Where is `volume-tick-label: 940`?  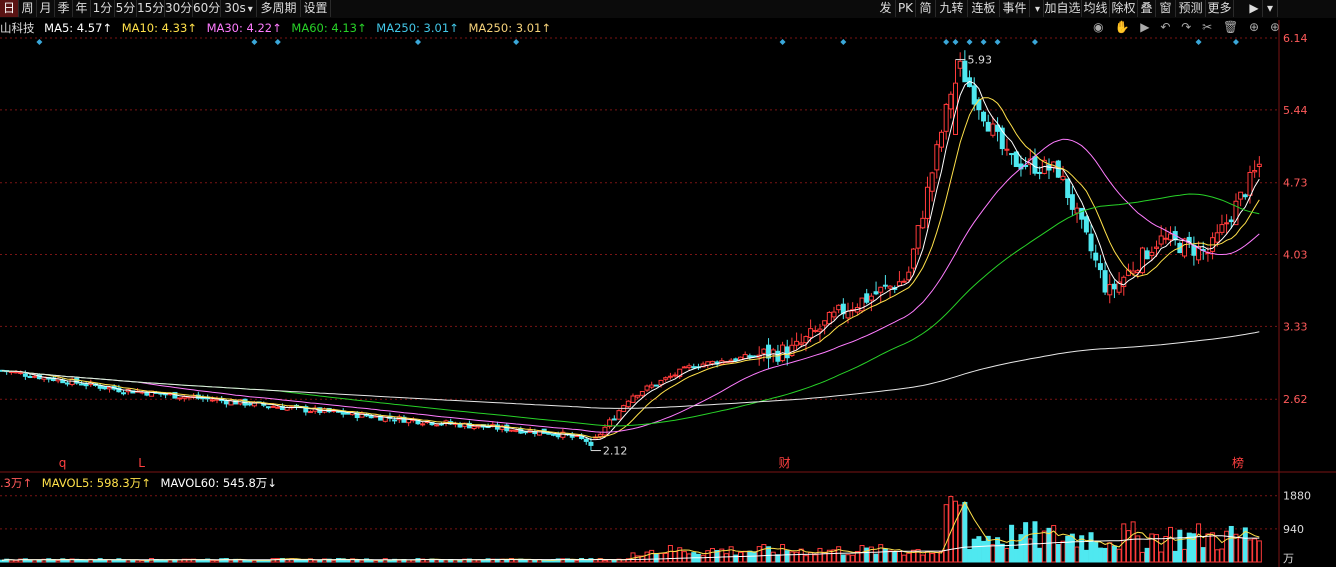
volume-tick-label: 940 is located at coordinates (1293, 529).